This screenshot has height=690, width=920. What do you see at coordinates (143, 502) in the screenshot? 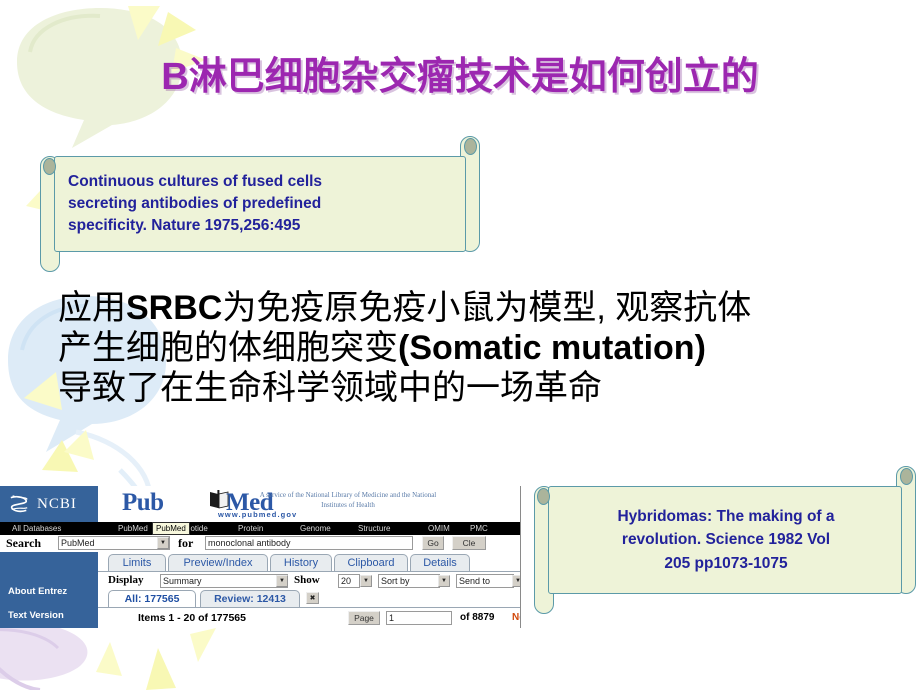
I see `pubmed-wordmark-pub: Pub` at bounding box center [143, 502].